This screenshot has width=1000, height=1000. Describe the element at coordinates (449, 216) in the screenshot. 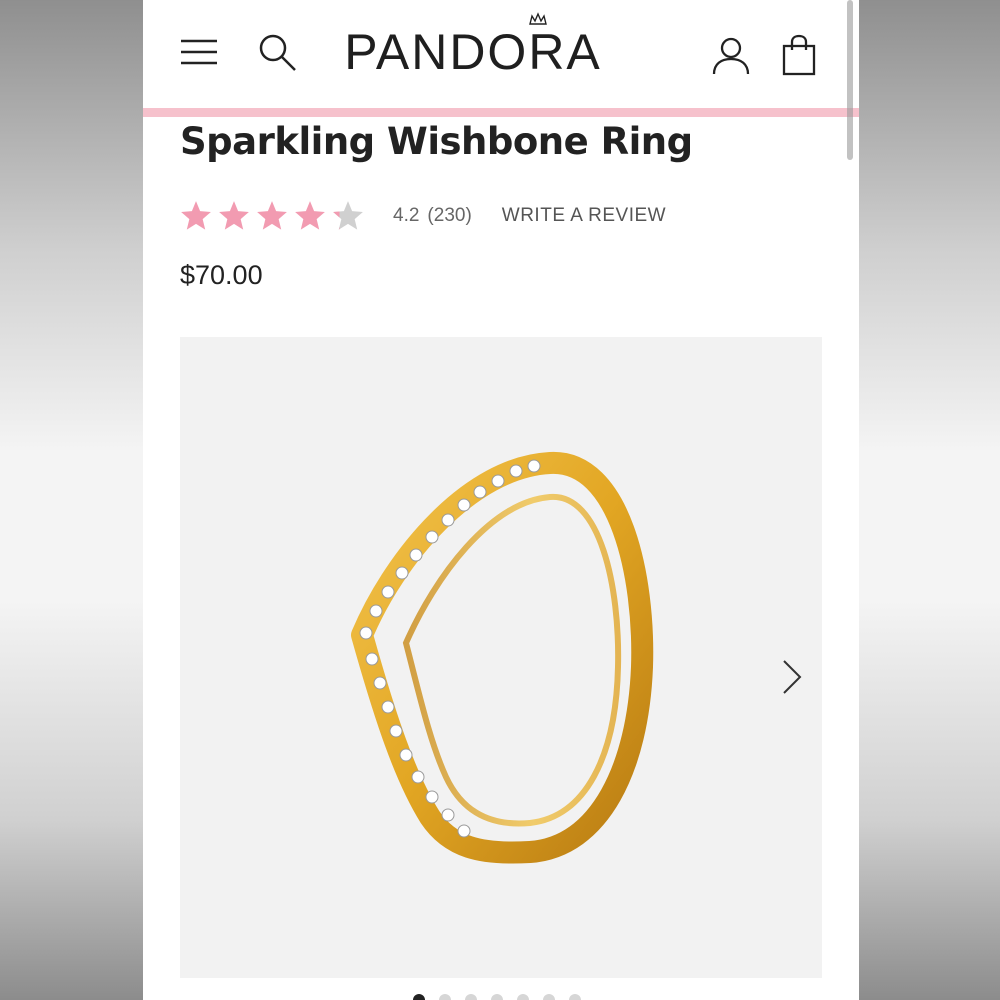

I see `review-count: (230)` at that location.